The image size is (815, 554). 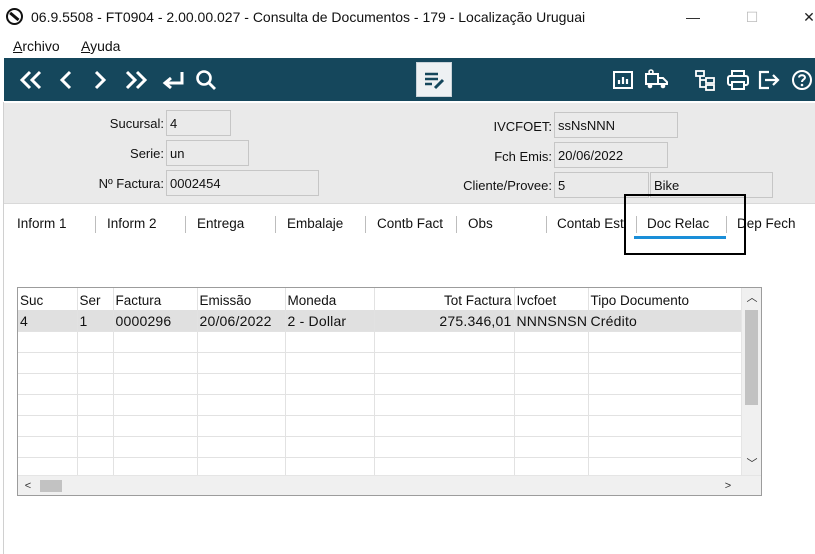 I want to click on menu-ayuda: Ayuda, so click(x=100, y=46).